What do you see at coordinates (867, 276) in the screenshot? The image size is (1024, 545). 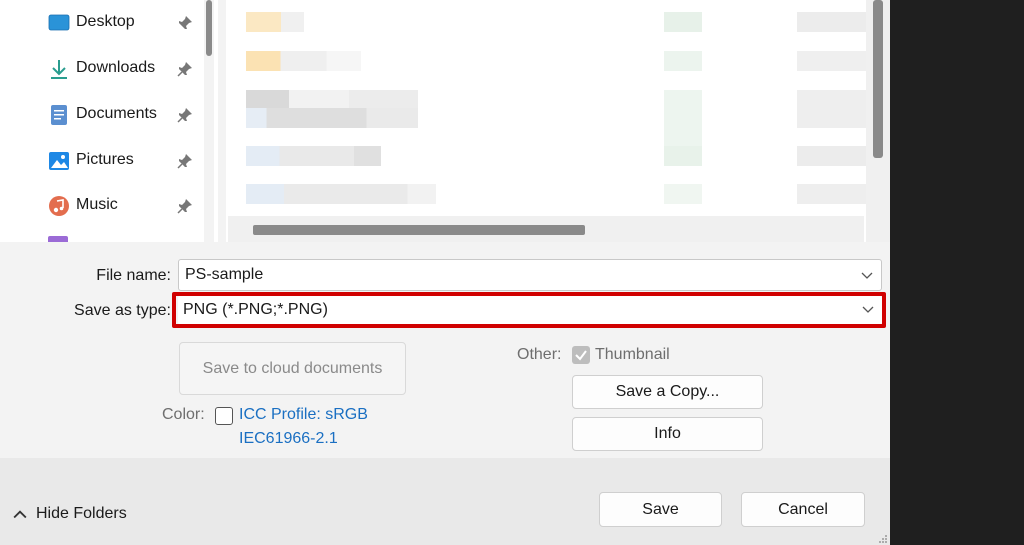 I see `chevron-down-icon` at bounding box center [867, 276].